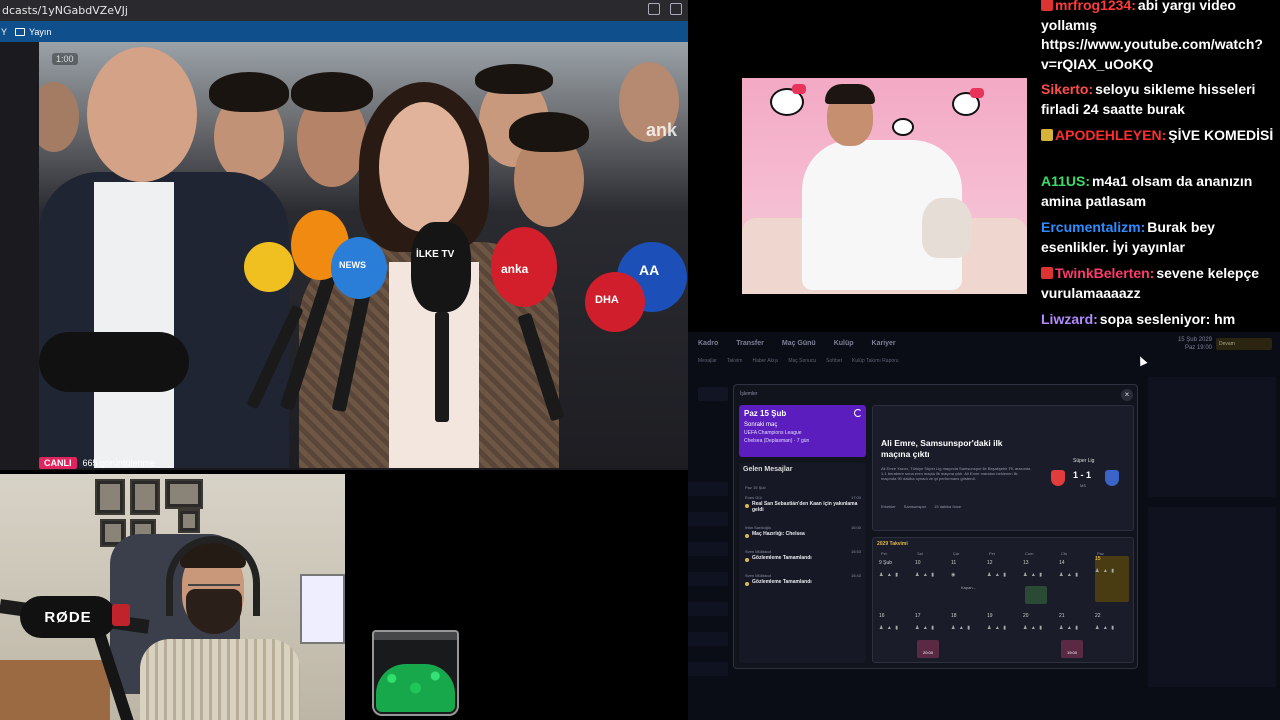 This screenshot has width=1280, height=720. I want to click on view-count: 665 görüntülenme, so click(119, 462).